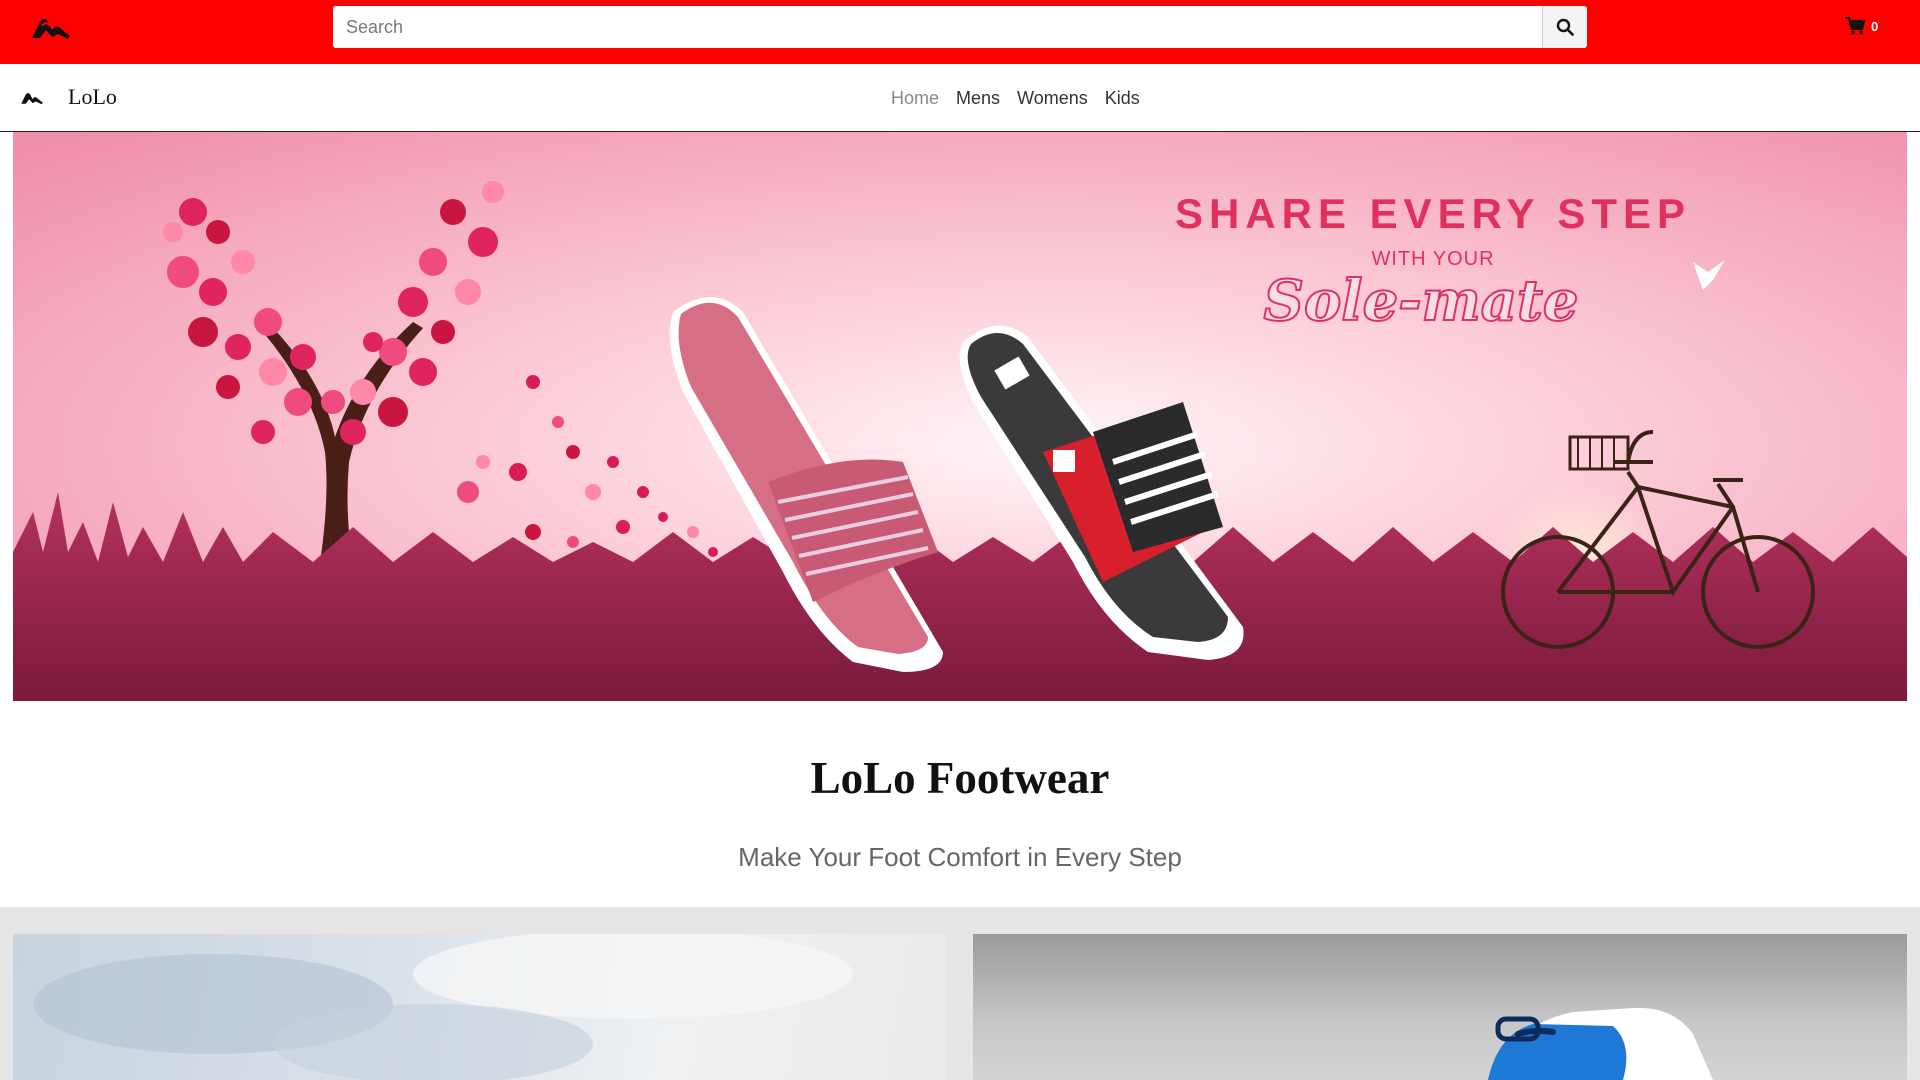 The height and width of the screenshot is (1080, 1920). What do you see at coordinates (915, 98) in the screenshot?
I see `nav-link-home: Home` at bounding box center [915, 98].